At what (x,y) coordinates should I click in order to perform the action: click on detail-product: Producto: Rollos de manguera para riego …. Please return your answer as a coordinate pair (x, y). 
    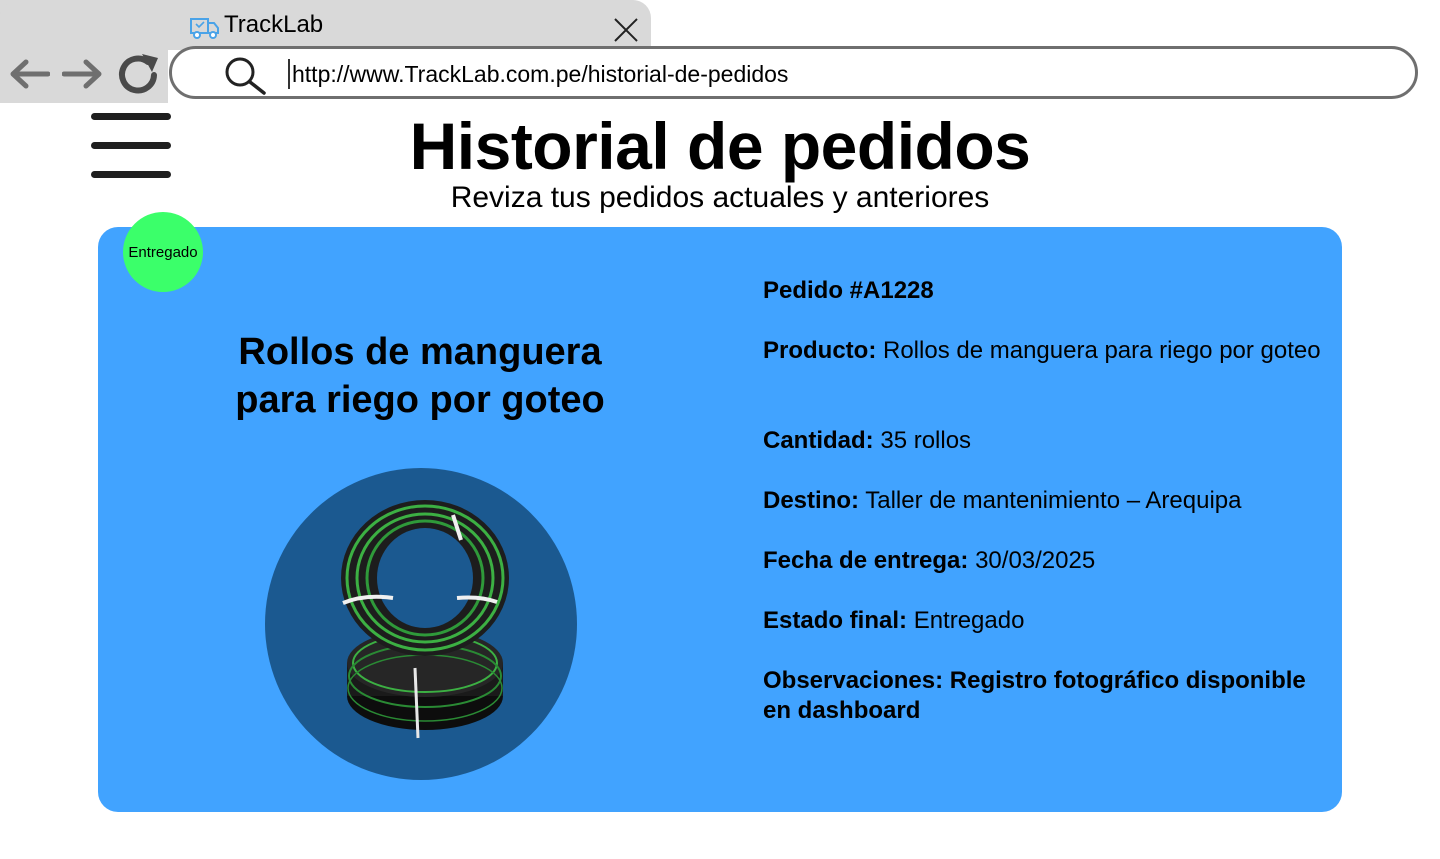
    Looking at the image, I should click on (1042, 350).